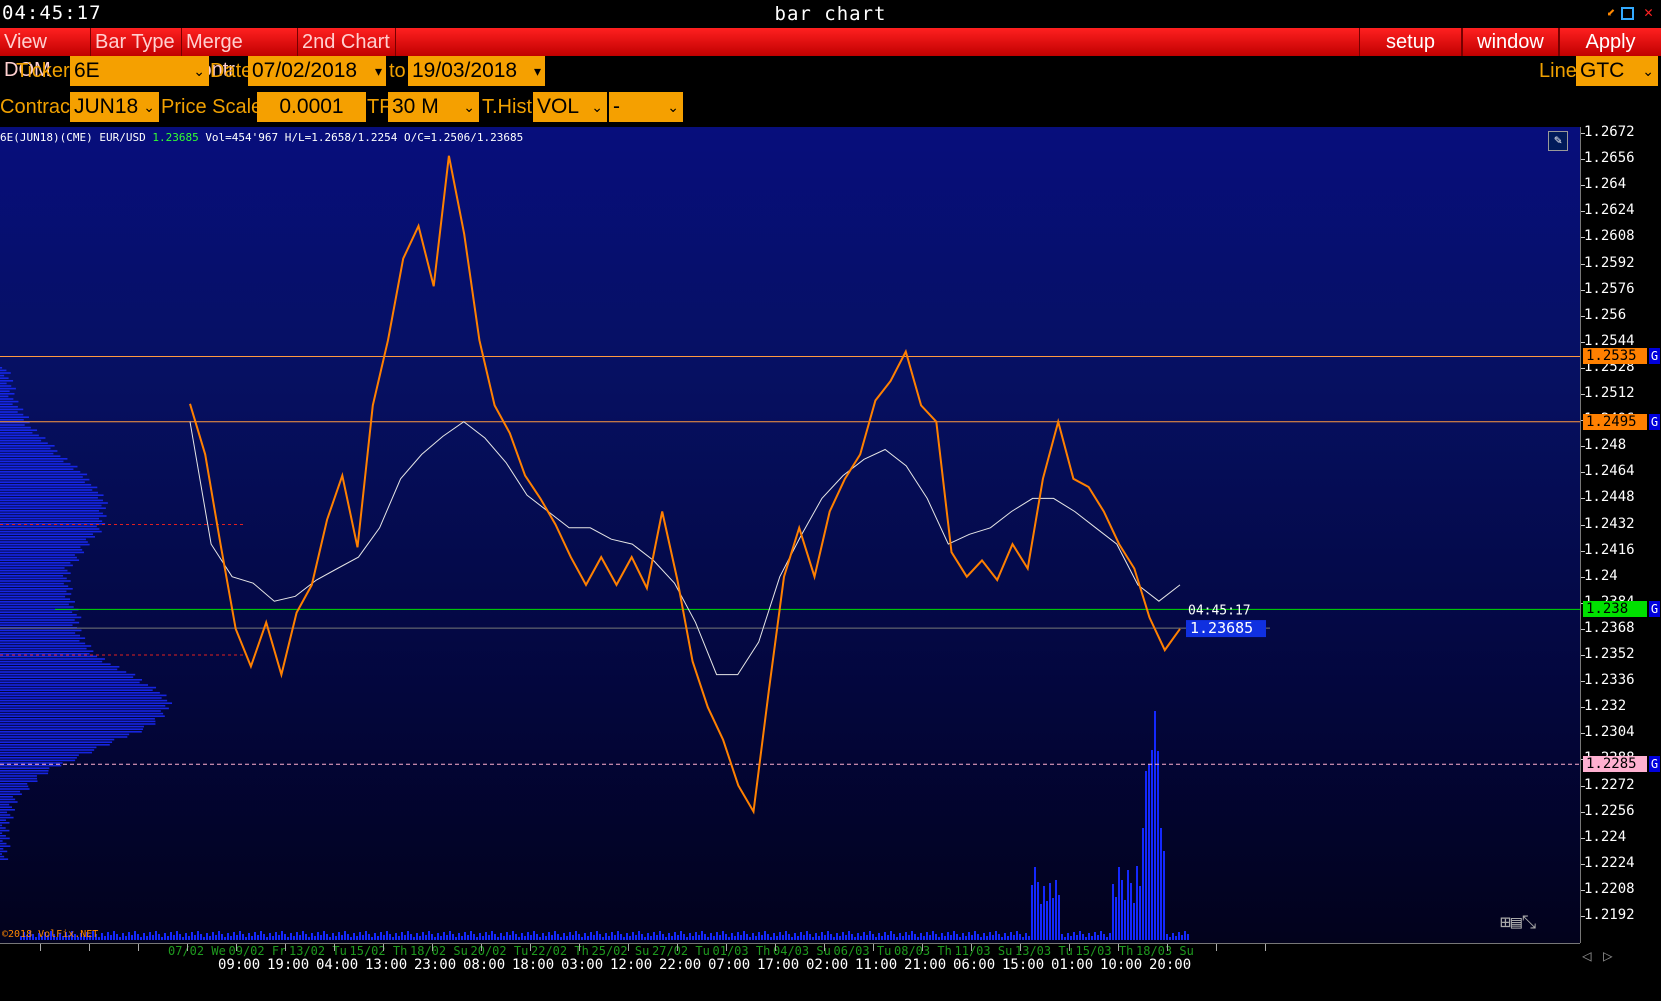 This screenshot has width=1661, height=1001. What do you see at coordinates (1510, 42) in the screenshot?
I see `window-button: window` at bounding box center [1510, 42].